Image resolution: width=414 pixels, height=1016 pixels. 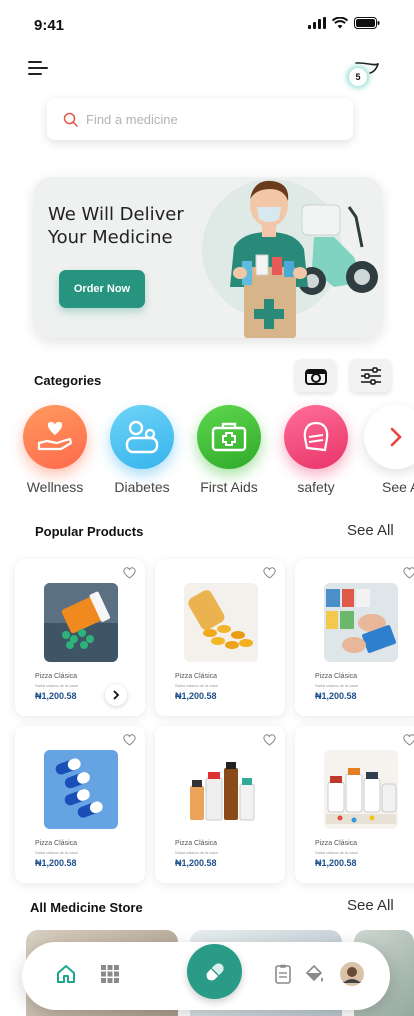 What do you see at coordinates (370, 530) in the screenshot?
I see `popular-see-all-link: See All` at bounding box center [370, 530].